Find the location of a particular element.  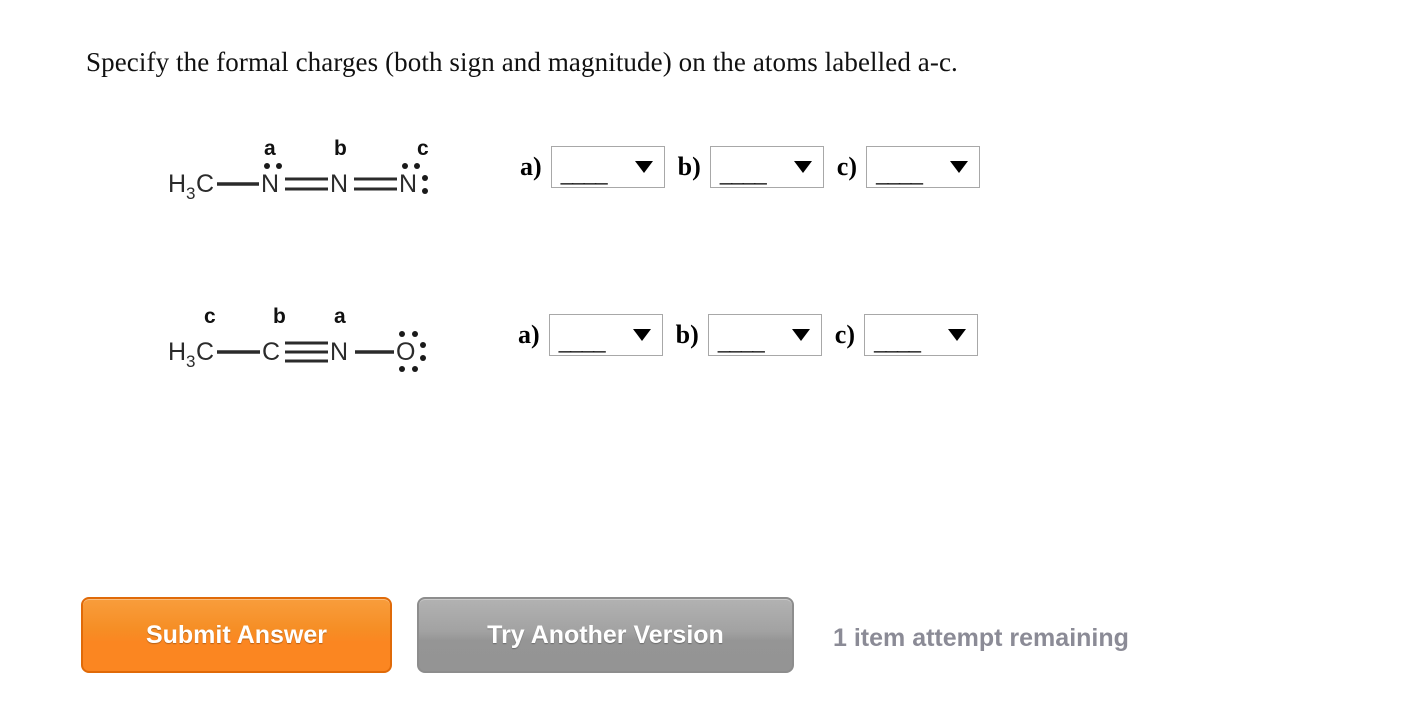

charge-dropdown-2c: ____ is located at coordinates (921, 335).